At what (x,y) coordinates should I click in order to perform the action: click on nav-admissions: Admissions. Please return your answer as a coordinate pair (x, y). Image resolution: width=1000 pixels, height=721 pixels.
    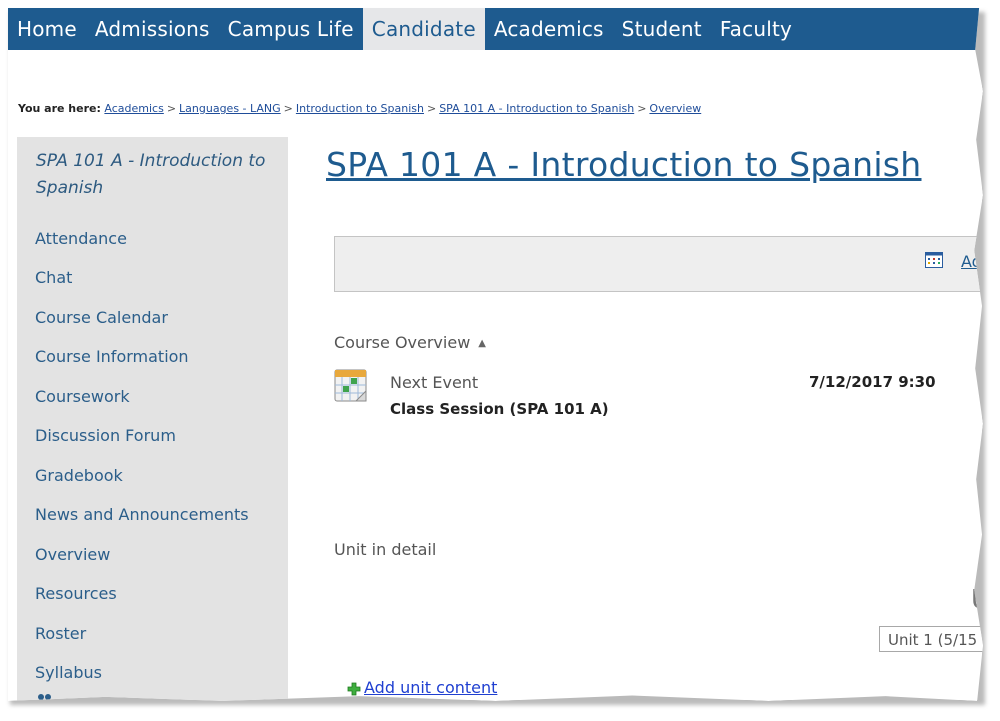
    Looking at the image, I should click on (152, 29).